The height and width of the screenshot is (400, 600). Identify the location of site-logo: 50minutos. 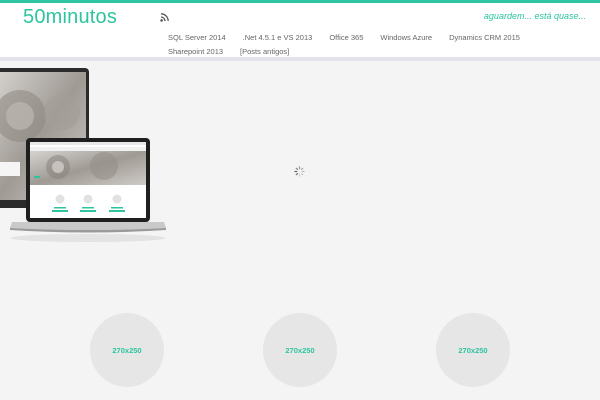
(70, 17).